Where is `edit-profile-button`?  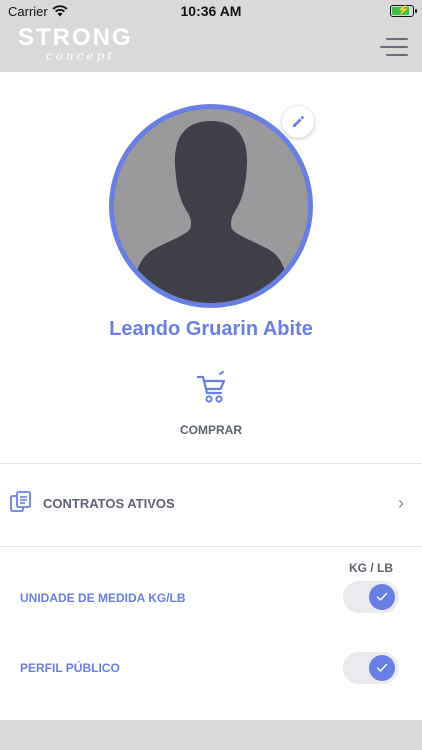
edit-profile-button is located at coordinates (298, 122).